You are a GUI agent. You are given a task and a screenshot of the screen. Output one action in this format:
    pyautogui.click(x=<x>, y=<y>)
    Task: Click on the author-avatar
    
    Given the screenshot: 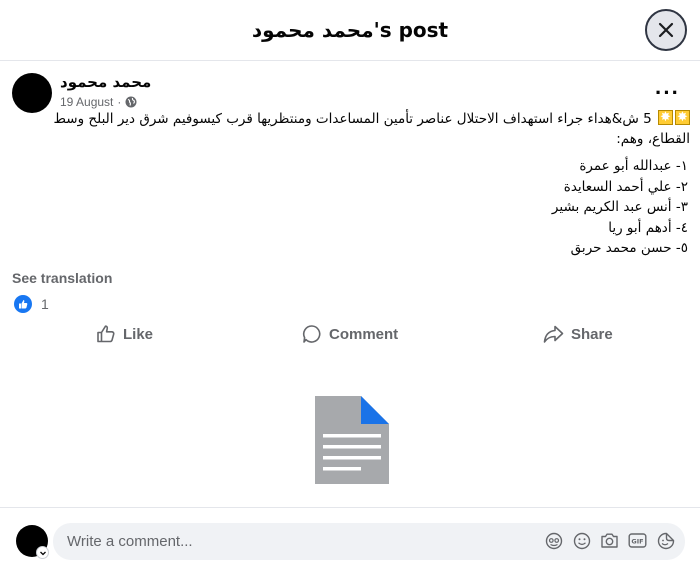 What is the action you would take?
    pyautogui.click(x=32, y=93)
    